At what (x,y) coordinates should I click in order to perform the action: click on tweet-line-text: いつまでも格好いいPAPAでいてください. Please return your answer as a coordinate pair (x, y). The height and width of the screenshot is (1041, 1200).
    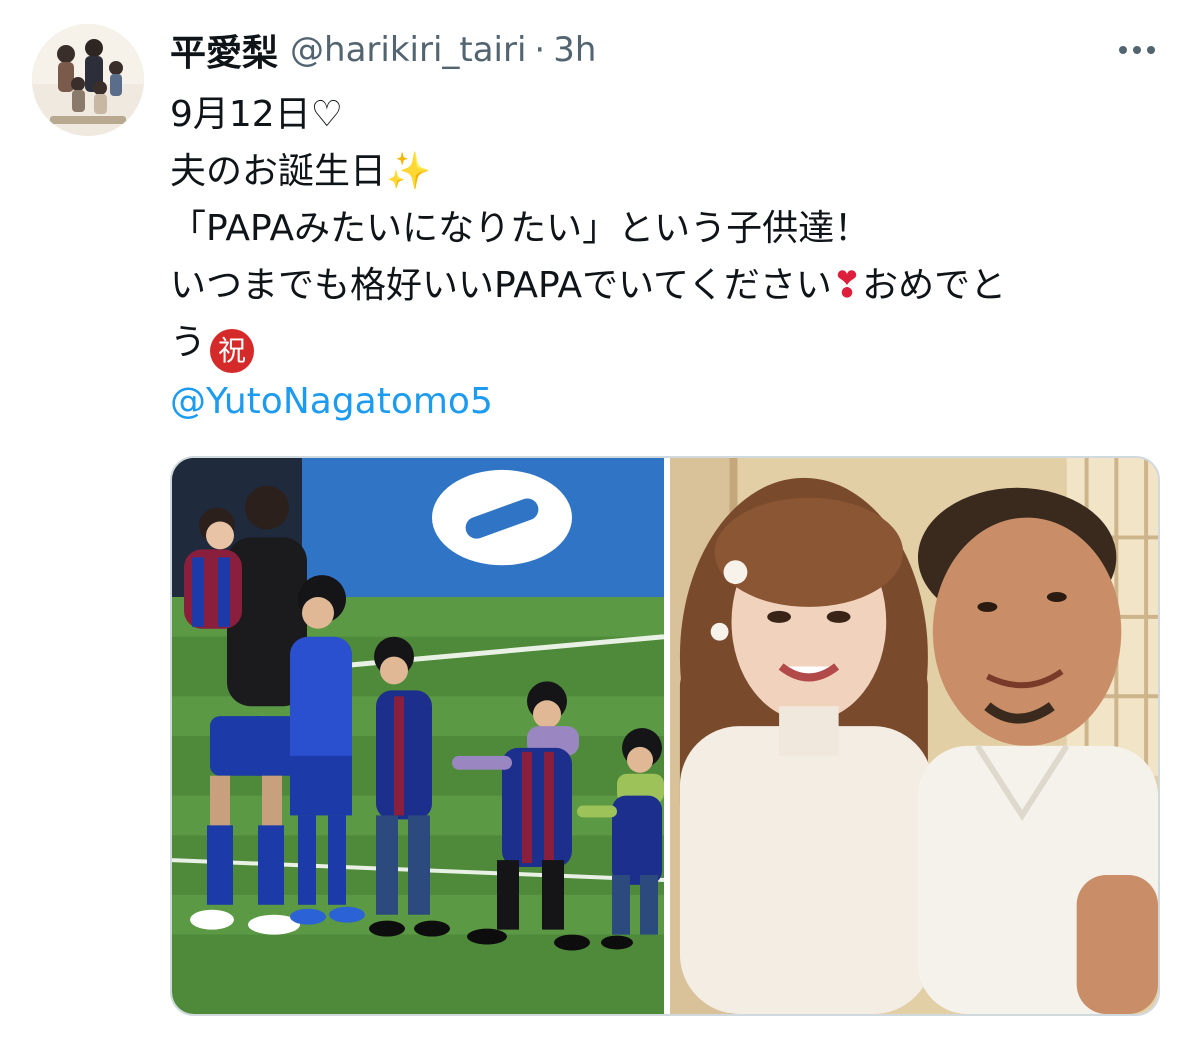
    Looking at the image, I should click on (501, 285).